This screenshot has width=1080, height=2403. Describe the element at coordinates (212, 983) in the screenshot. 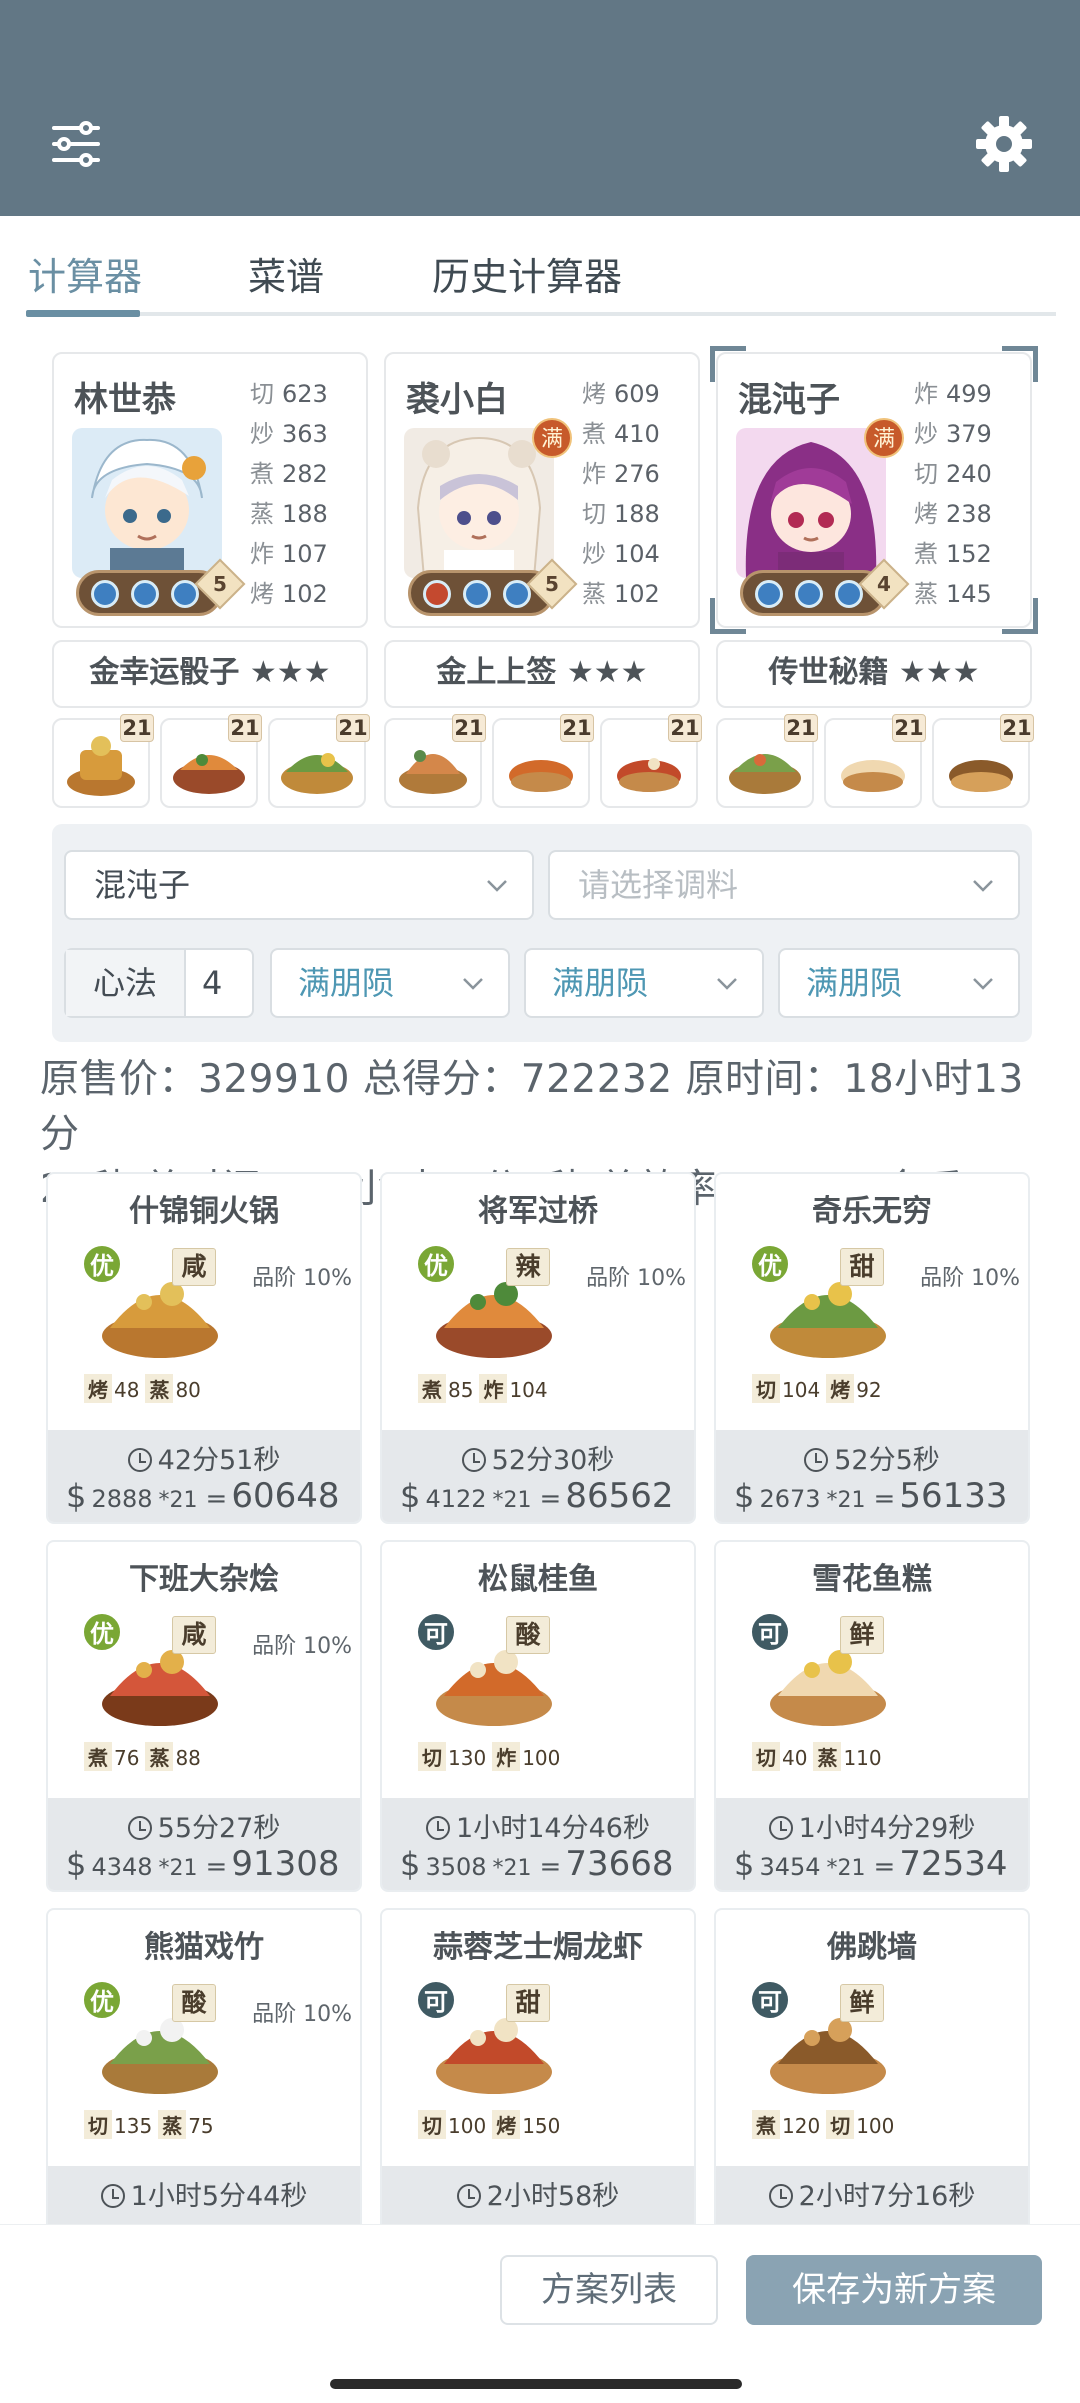

I see `xinfa-value: 4` at that location.